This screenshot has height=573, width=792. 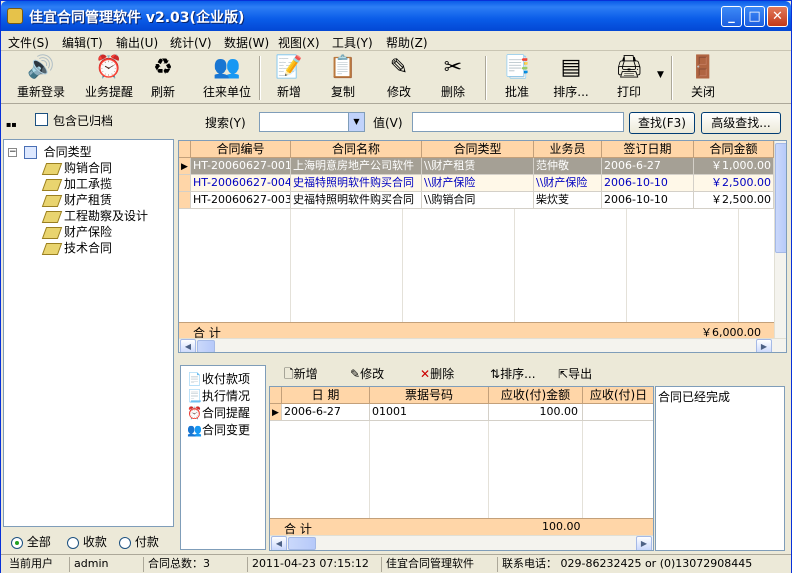 What do you see at coordinates (31, 541) in the screenshot?
I see `radio-all: 全部` at bounding box center [31, 541].